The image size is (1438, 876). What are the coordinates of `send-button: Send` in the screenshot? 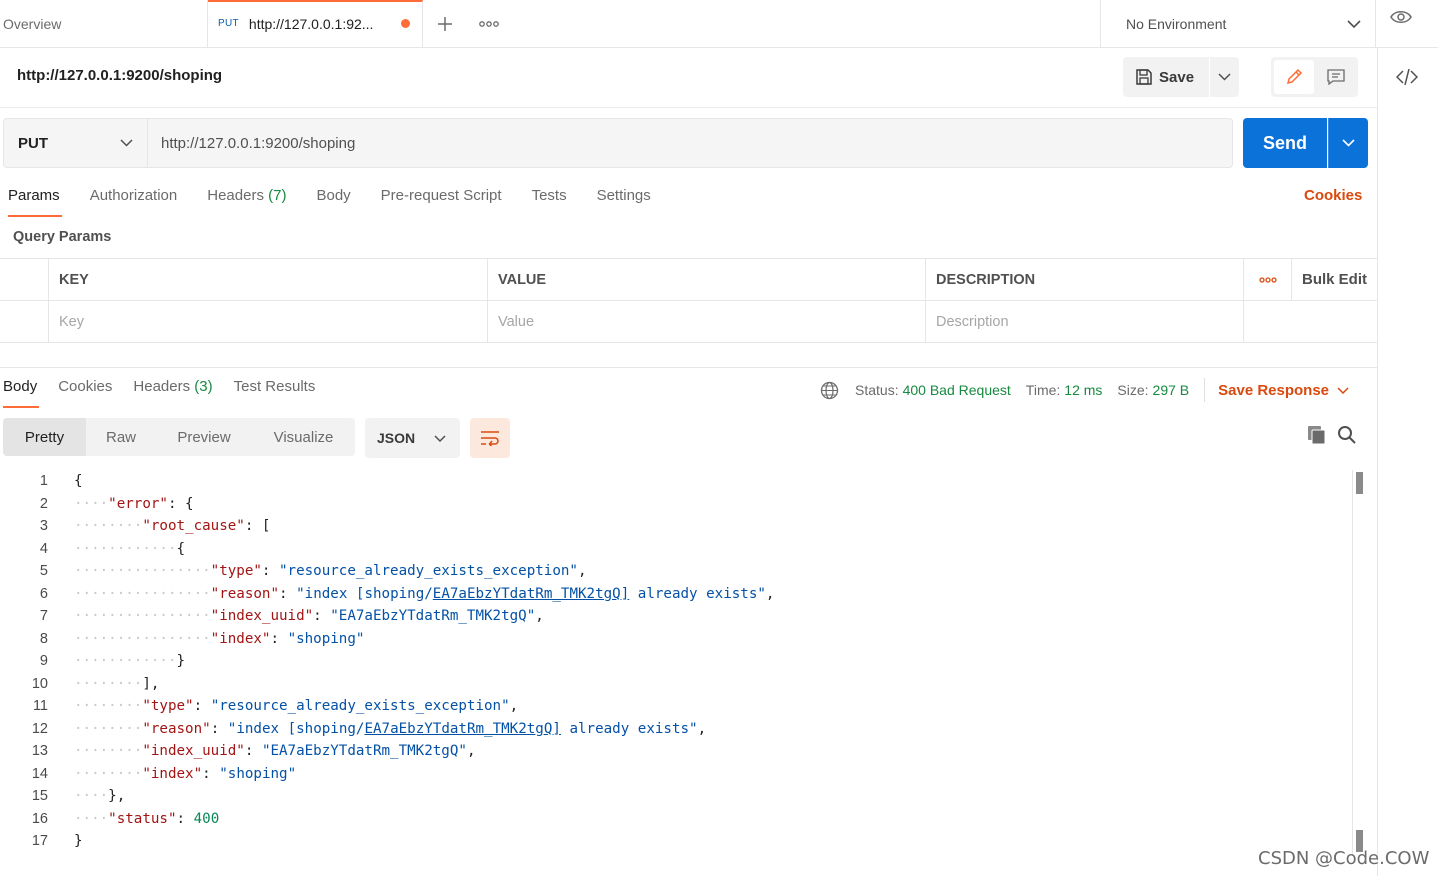 It's located at (1285, 143).